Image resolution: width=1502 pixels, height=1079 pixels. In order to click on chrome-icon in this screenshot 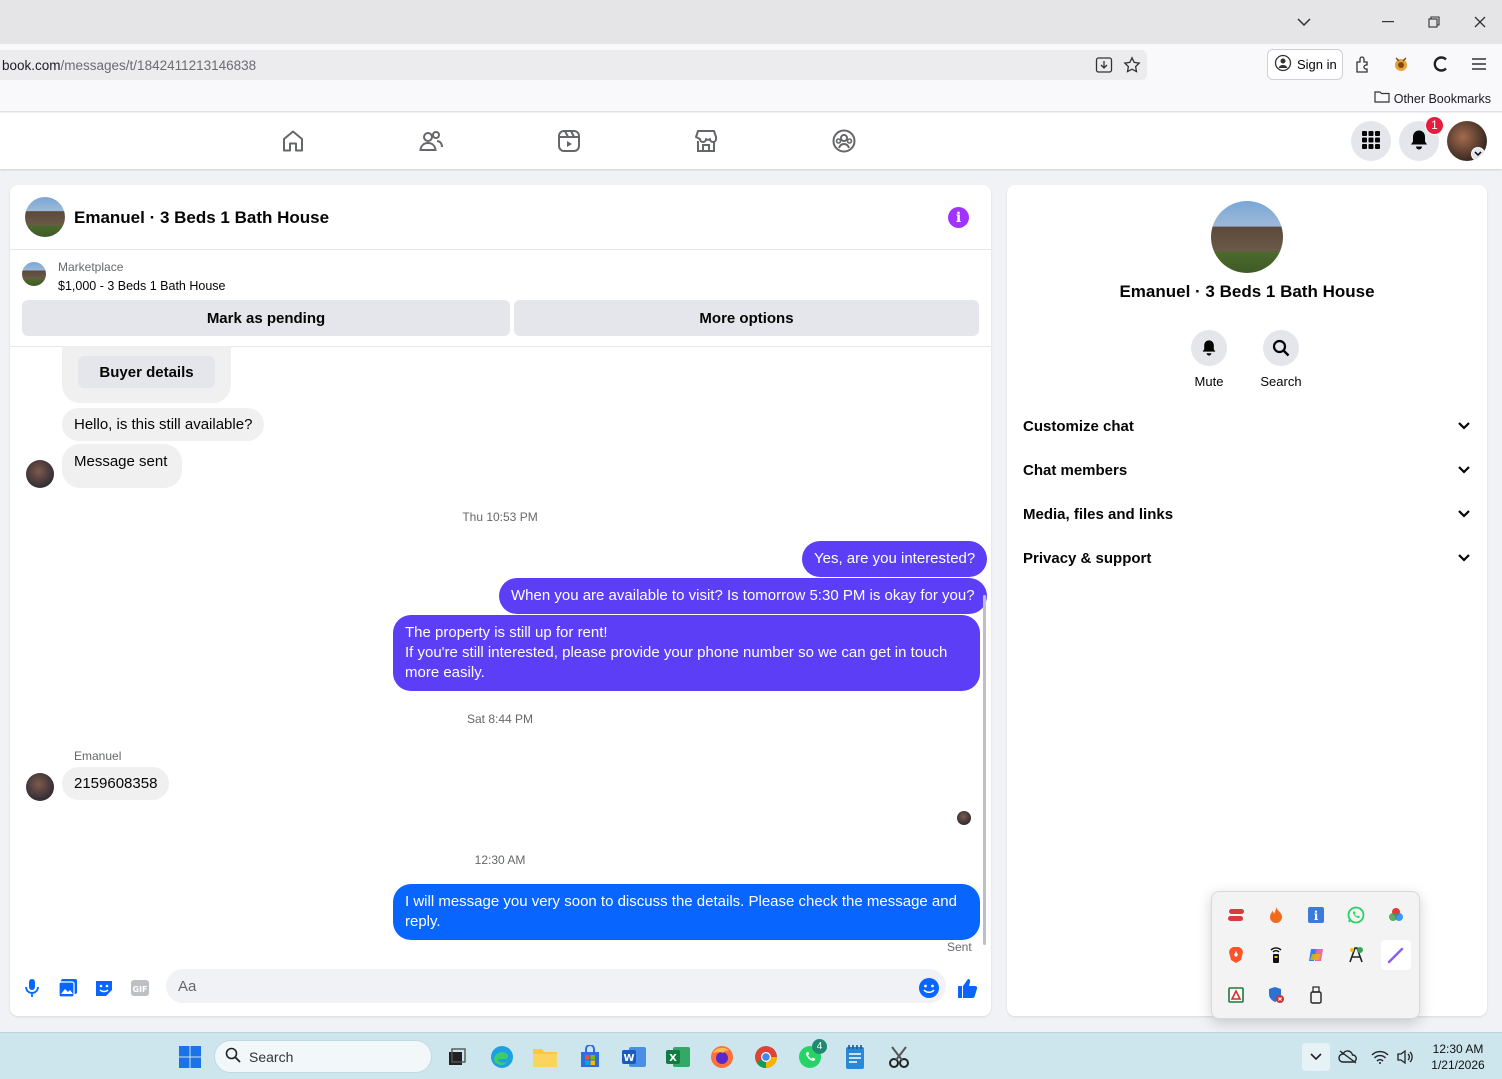, I will do `click(766, 1057)`.